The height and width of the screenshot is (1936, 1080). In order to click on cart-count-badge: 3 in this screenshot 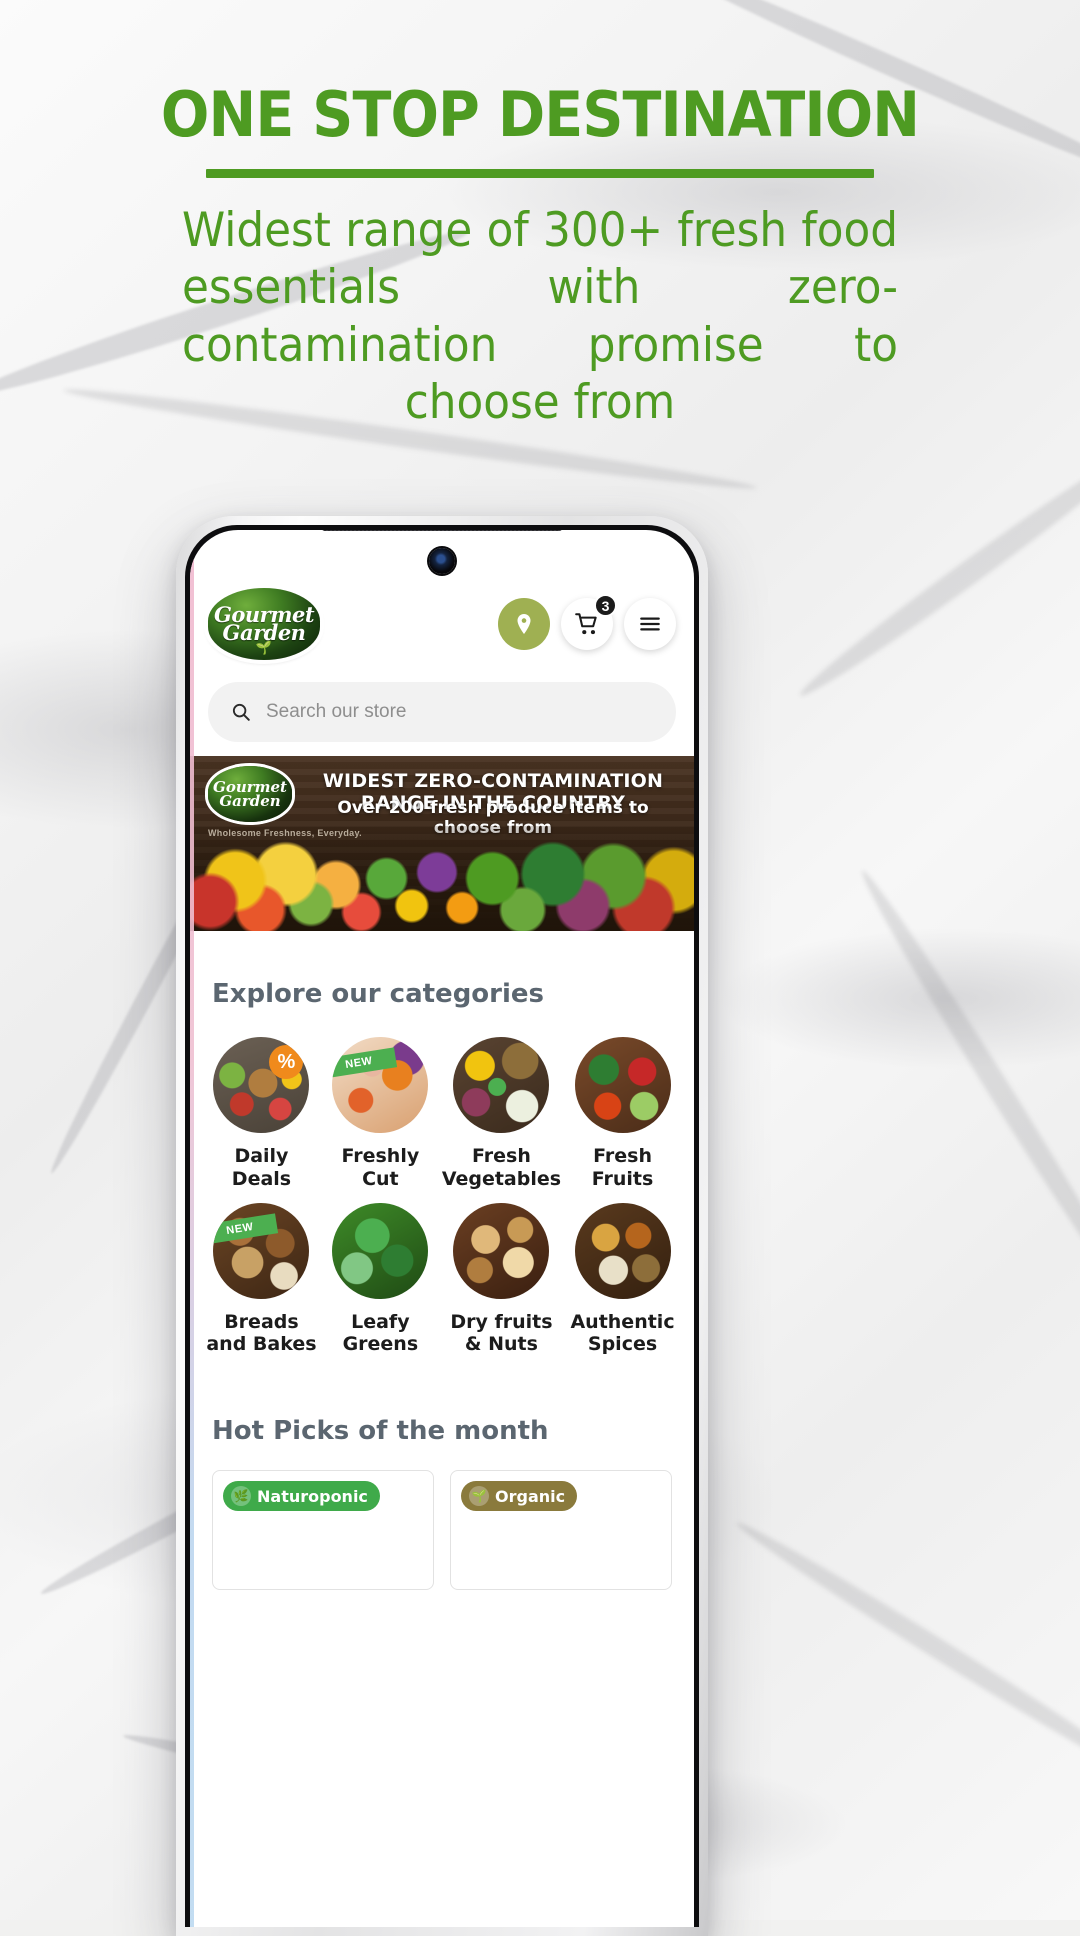, I will do `click(605, 605)`.